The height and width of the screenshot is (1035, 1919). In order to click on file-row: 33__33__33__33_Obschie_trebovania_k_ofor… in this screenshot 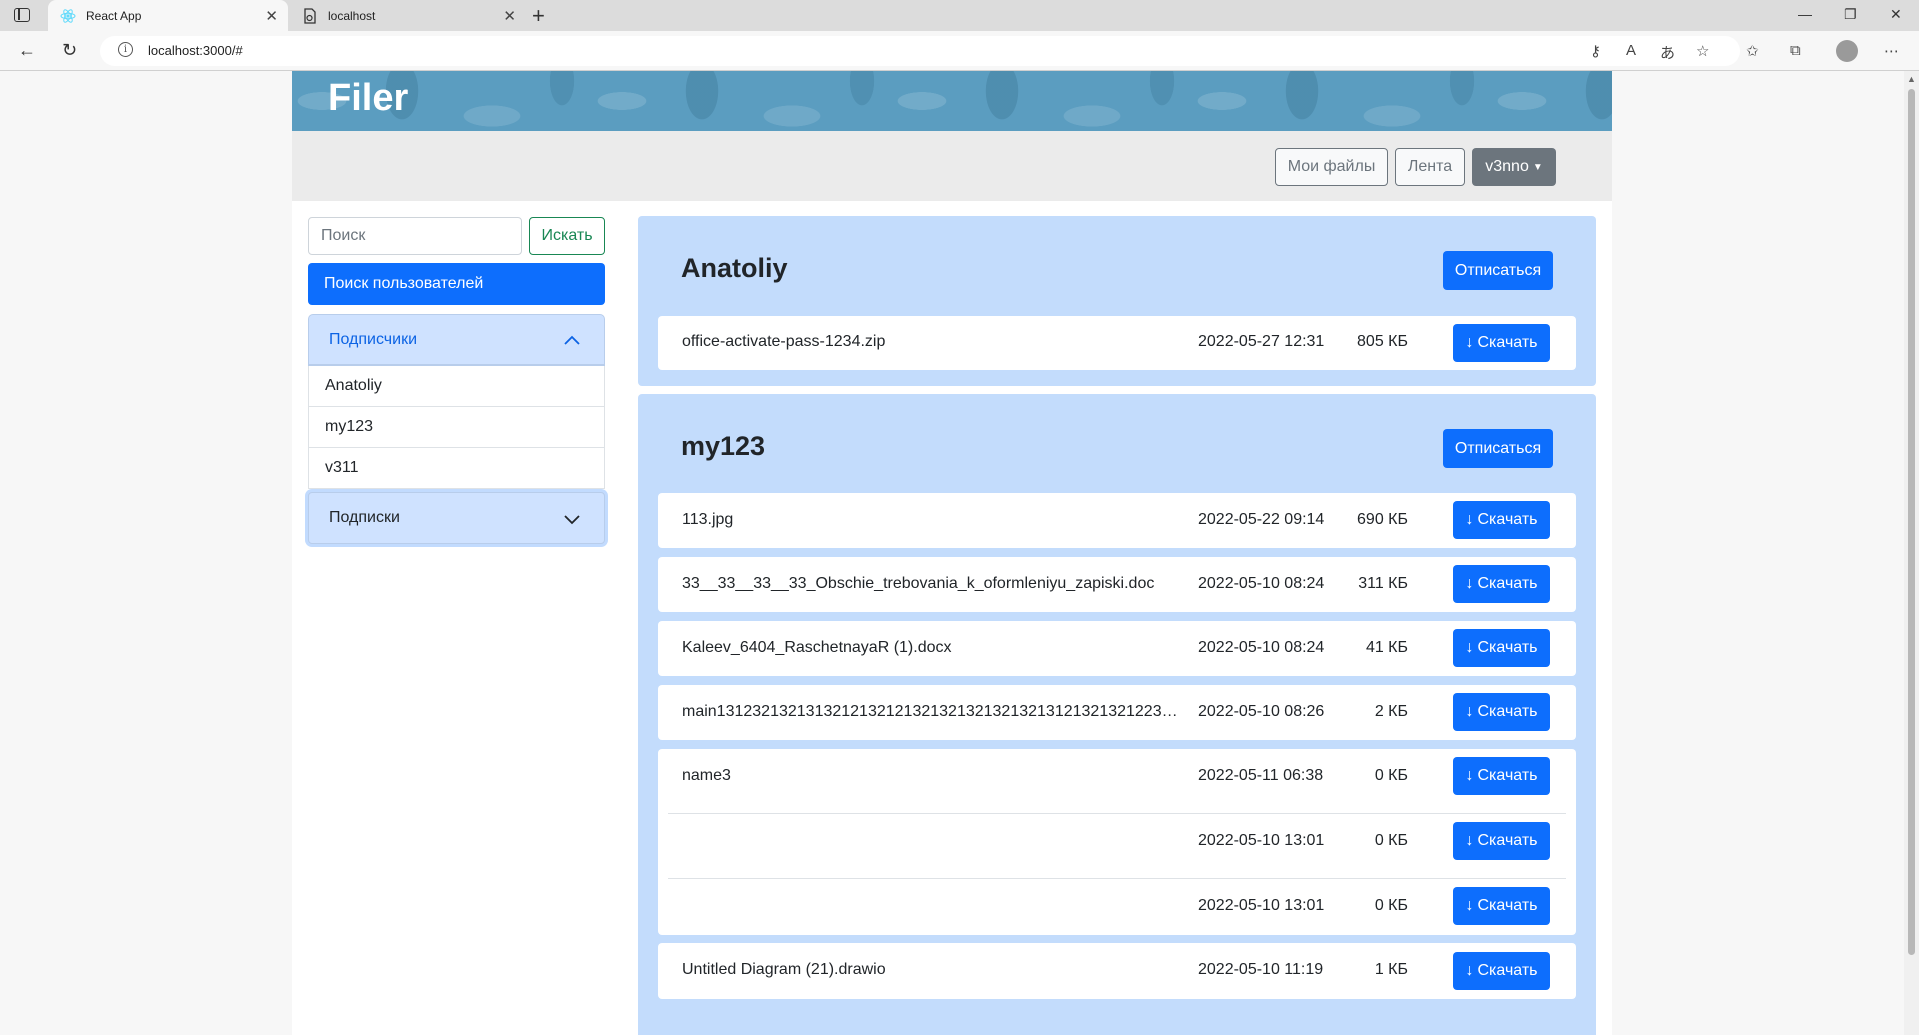, I will do `click(1117, 584)`.